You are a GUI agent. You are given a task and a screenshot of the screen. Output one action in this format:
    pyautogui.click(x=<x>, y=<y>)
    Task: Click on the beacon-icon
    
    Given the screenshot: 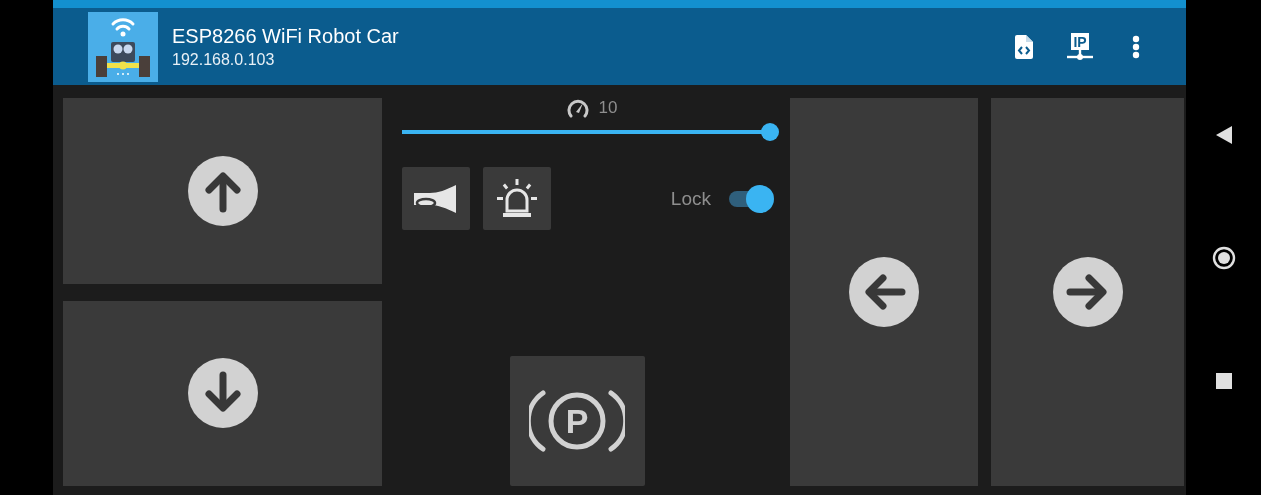 What is the action you would take?
    pyautogui.click(x=517, y=198)
    